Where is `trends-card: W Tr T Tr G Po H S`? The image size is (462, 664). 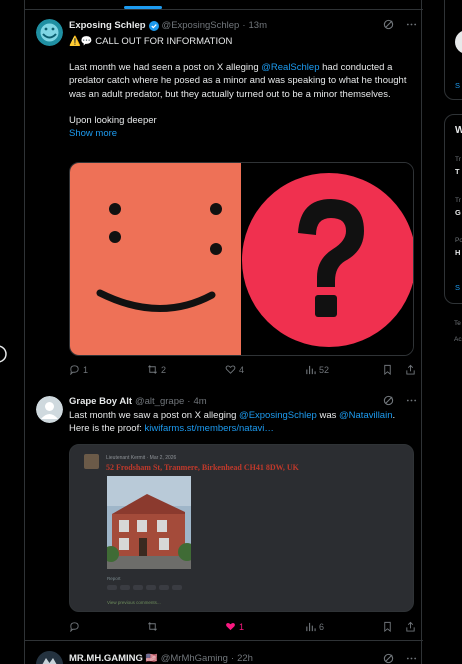 trends-card: W Tr T Tr G Po H S is located at coordinates (453, 209).